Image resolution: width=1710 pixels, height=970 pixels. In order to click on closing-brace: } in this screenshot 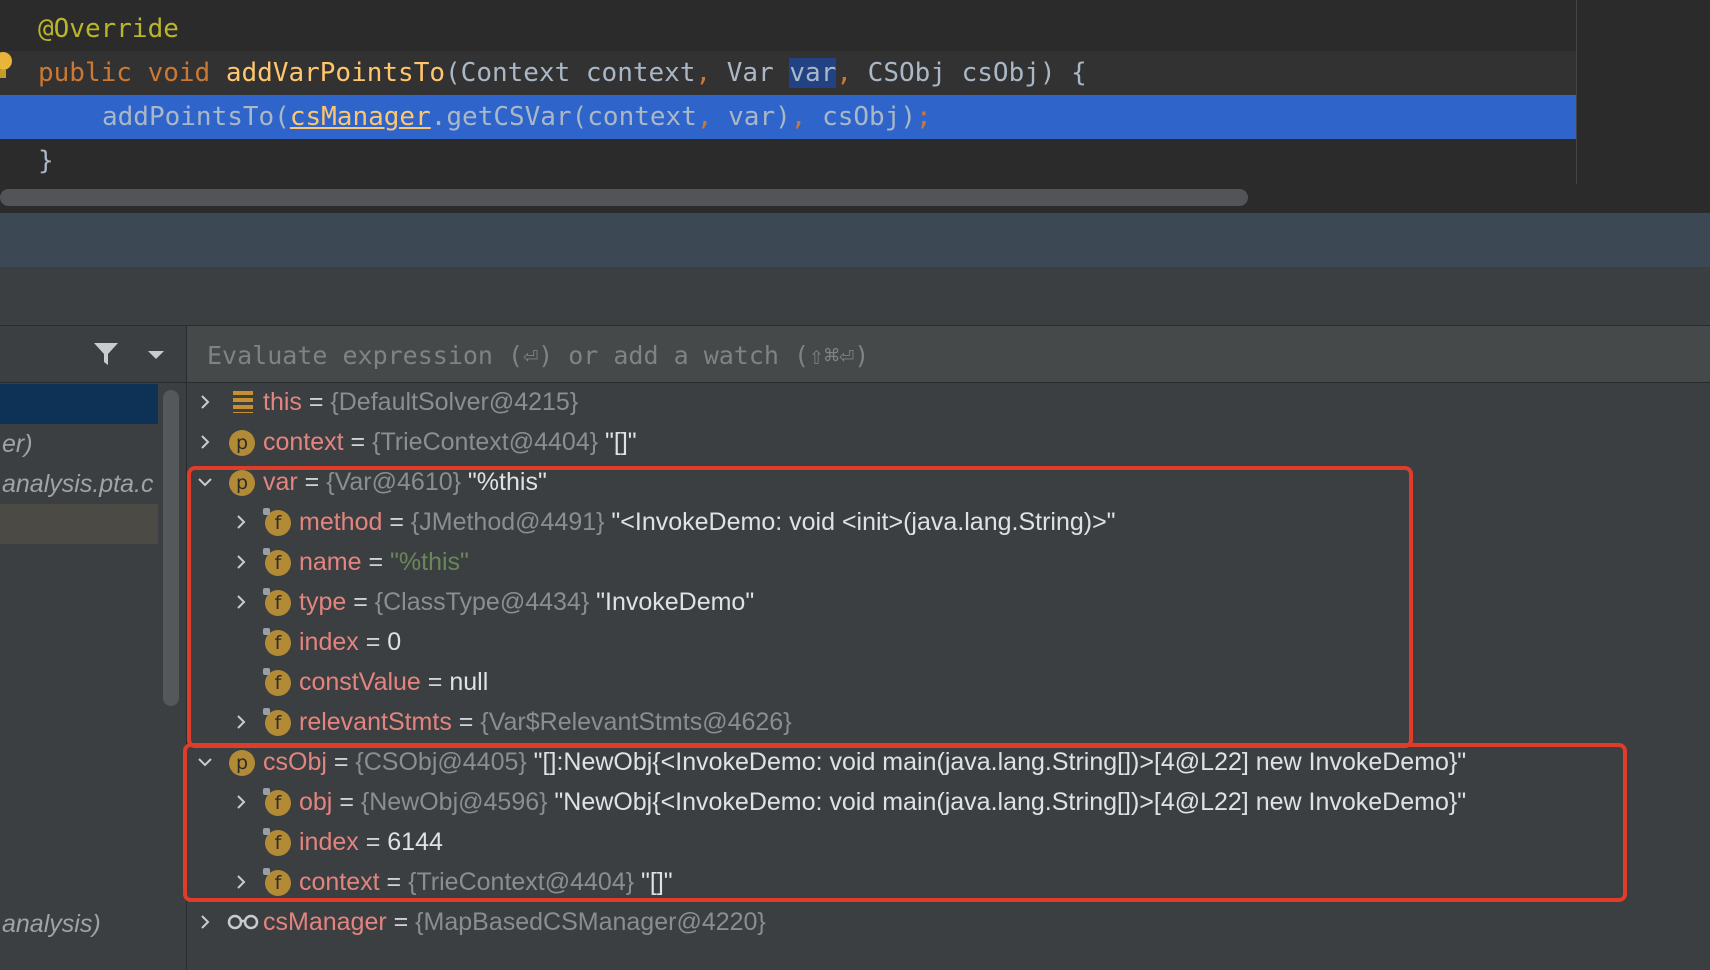, I will do `click(46, 161)`.